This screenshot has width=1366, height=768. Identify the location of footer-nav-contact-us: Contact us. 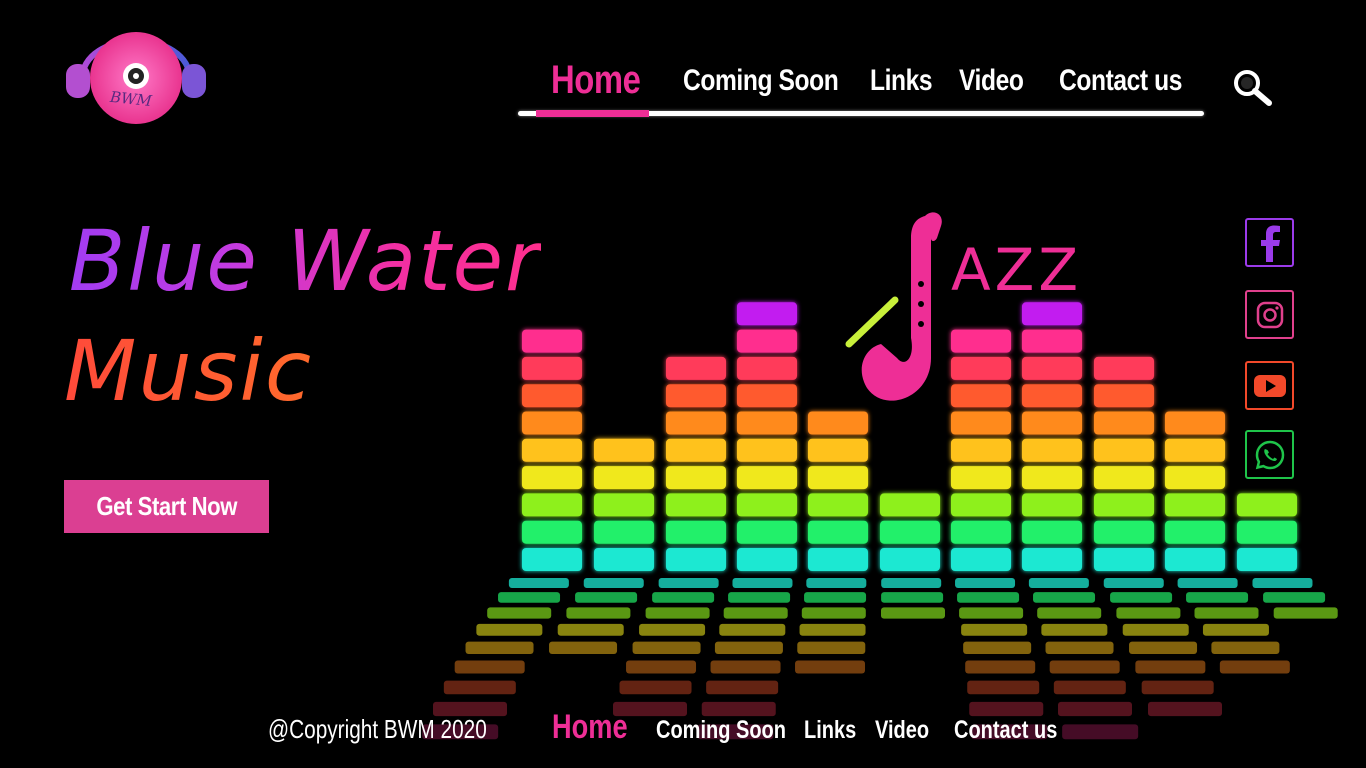
(1005, 730).